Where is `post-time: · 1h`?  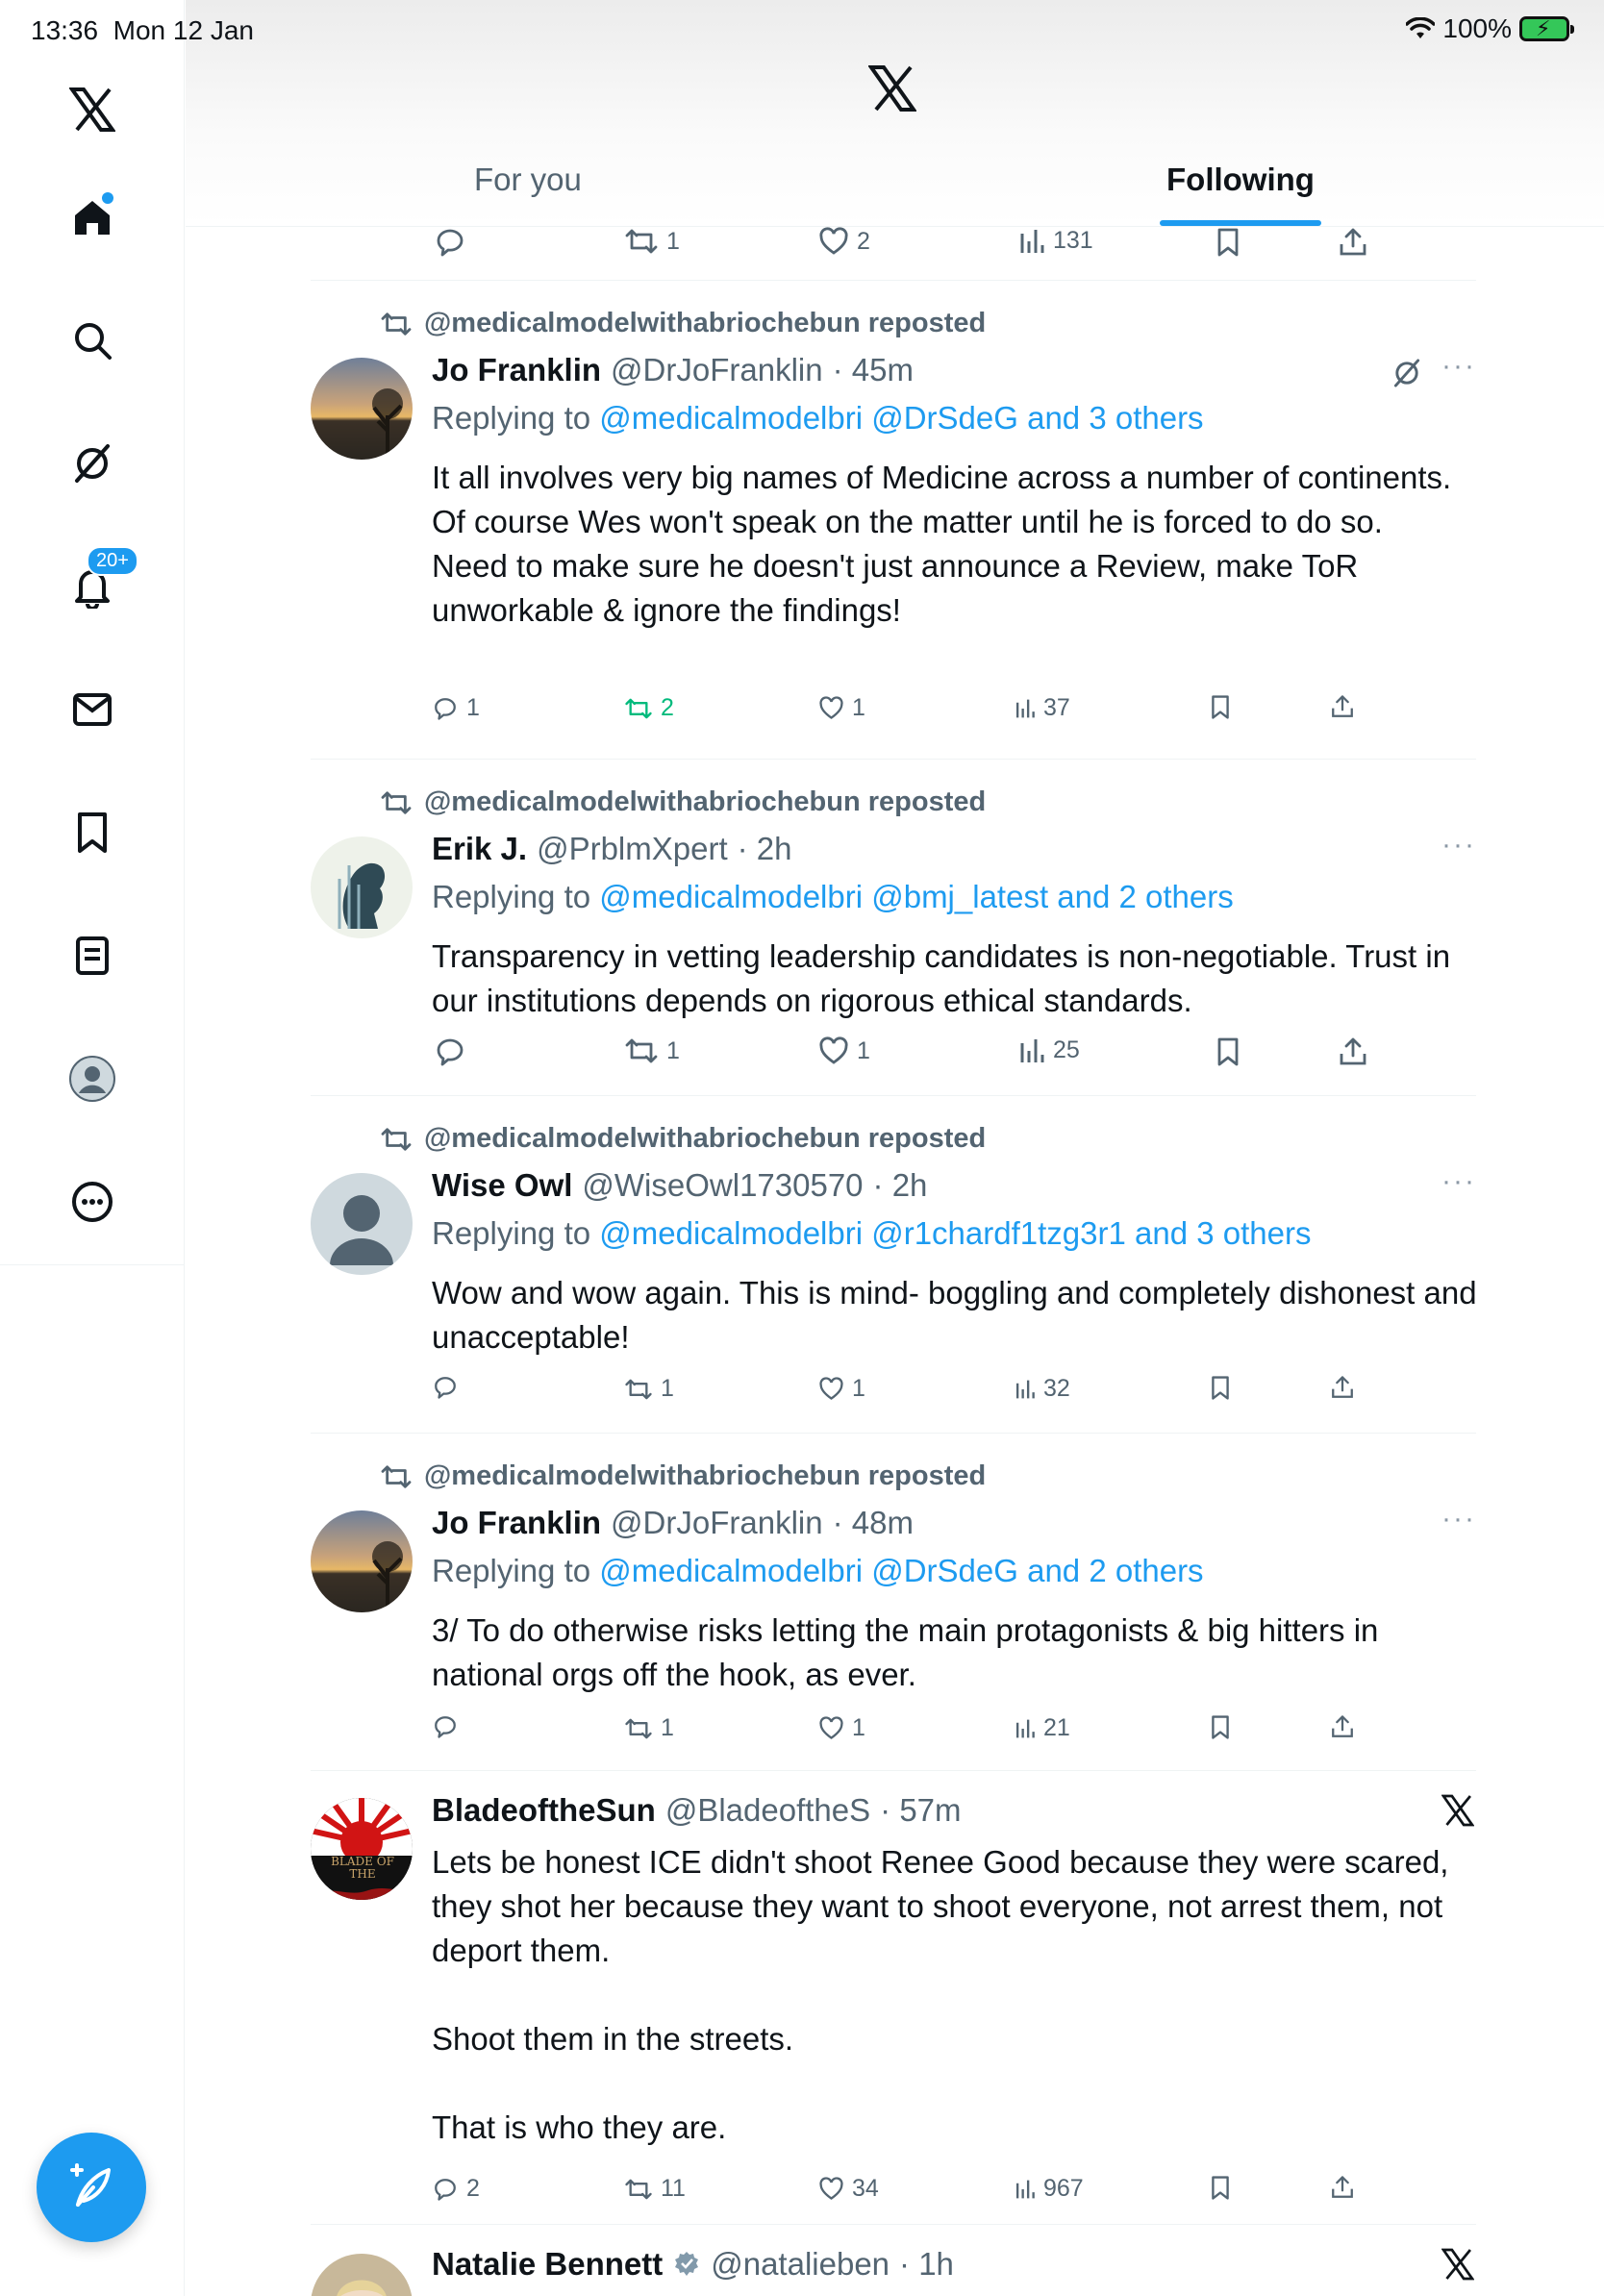 post-time: · 1h is located at coordinates (926, 2264).